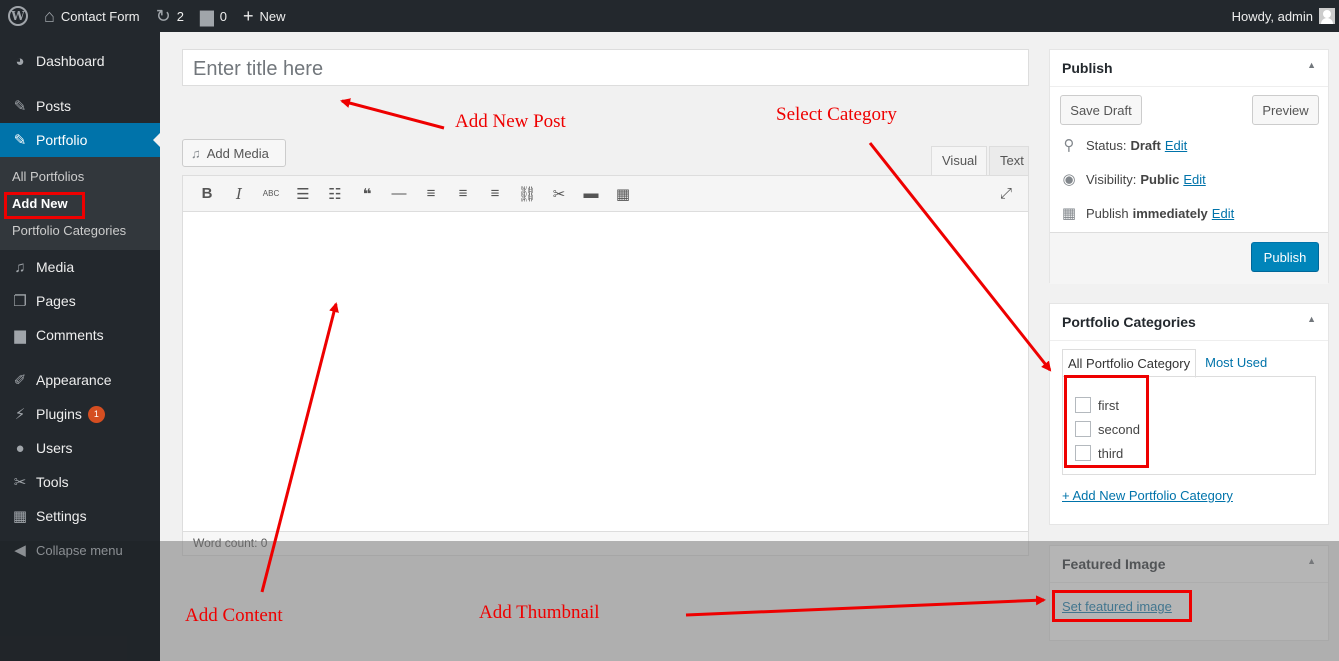  Describe the element at coordinates (591, 193) in the screenshot. I see `read-more-icon: ▬` at that location.